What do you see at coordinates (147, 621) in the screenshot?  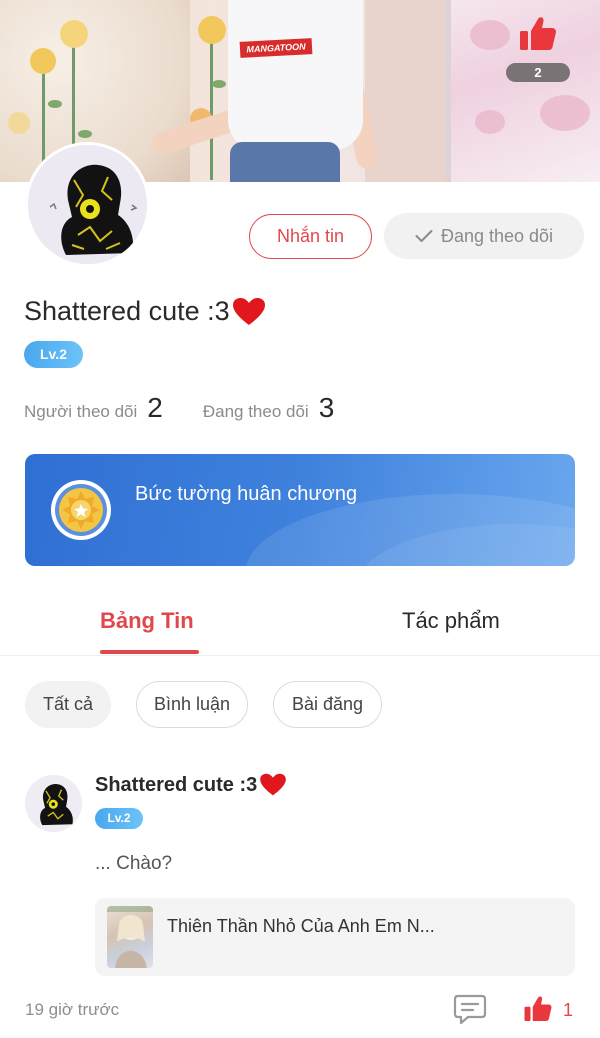 I see `tab-news-feed: Bảng Tin` at bounding box center [147, 621].